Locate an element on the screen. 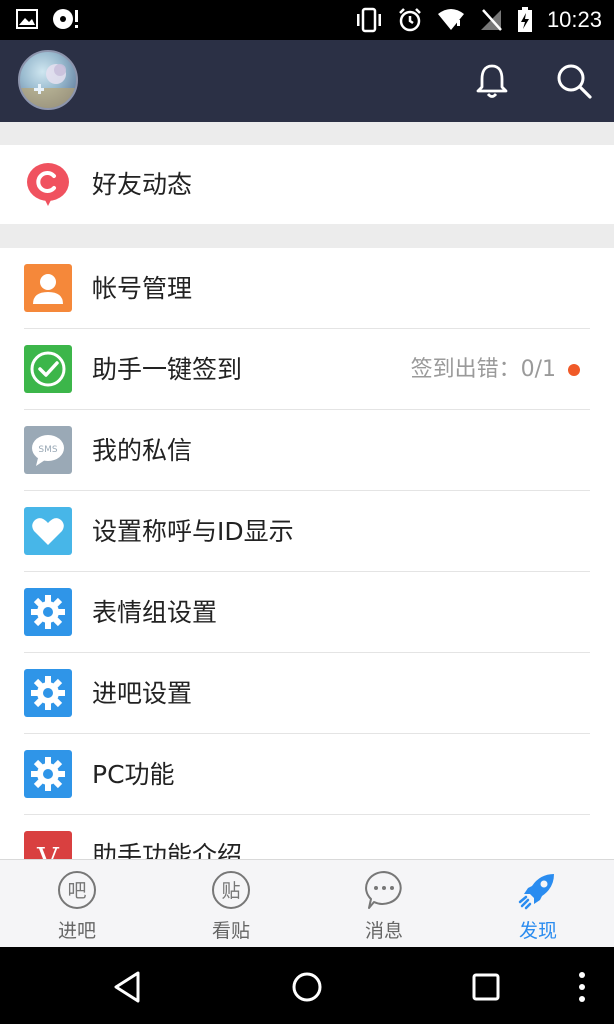 This screenshot has height=1024, width=614. svg-text: 贴 is located at coordinates (230, 891).